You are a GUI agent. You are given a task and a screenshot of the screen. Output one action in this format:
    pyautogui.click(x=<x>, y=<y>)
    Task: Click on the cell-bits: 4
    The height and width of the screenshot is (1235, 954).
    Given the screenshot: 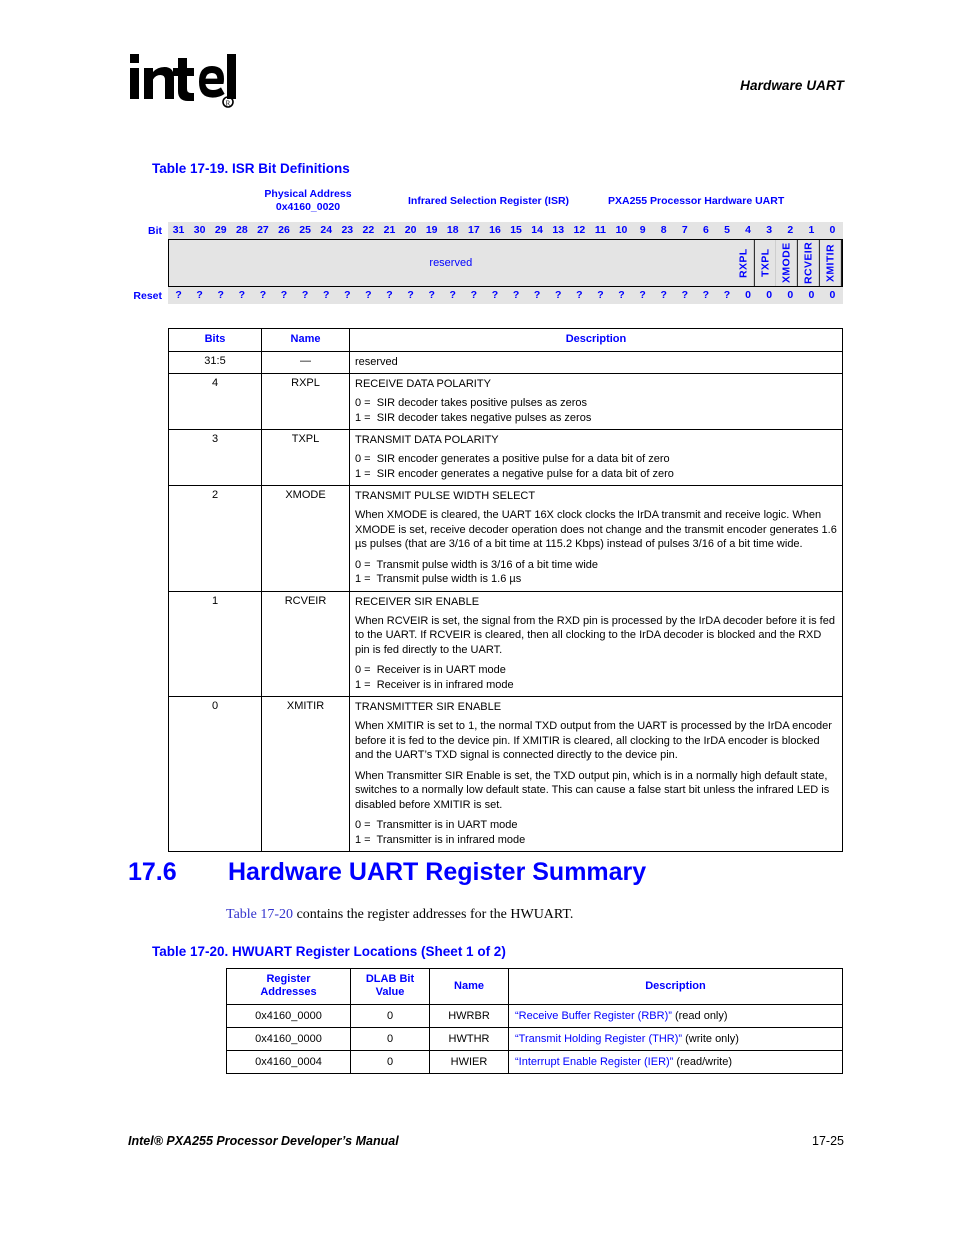 What is the action you would take?
    pyautogui.click(x=215, y=401)
    